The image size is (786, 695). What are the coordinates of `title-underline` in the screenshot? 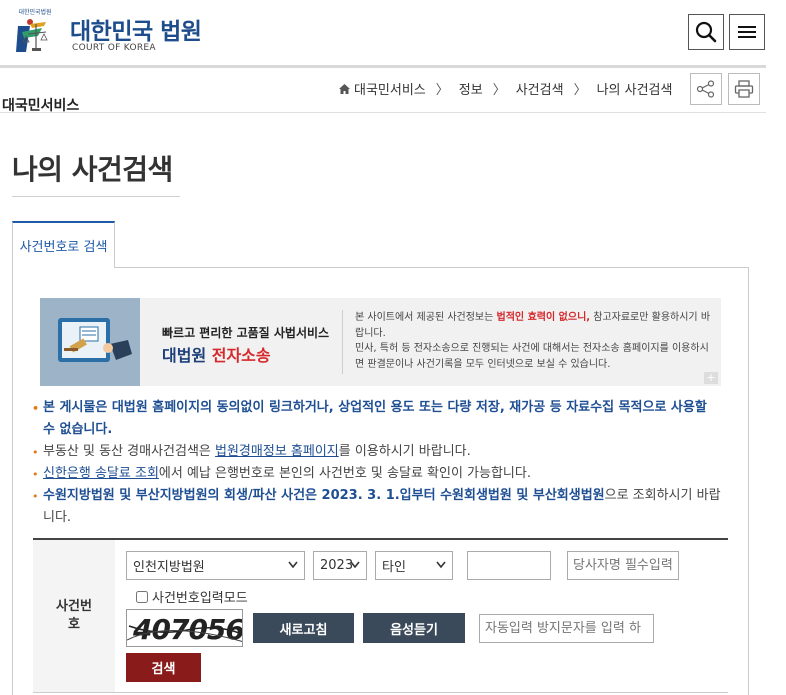 It's located at (96, 196).